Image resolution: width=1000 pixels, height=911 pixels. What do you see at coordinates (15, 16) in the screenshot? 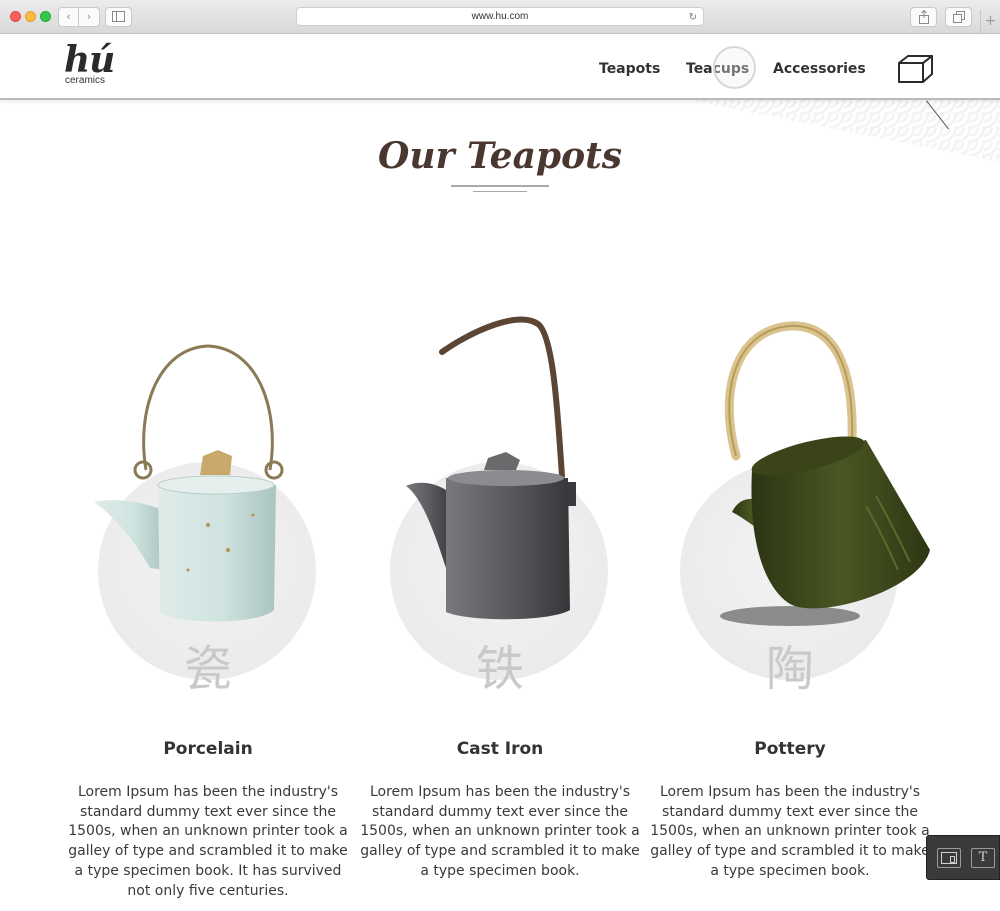
I see `close-window-button` at bounding box center [15, 16].